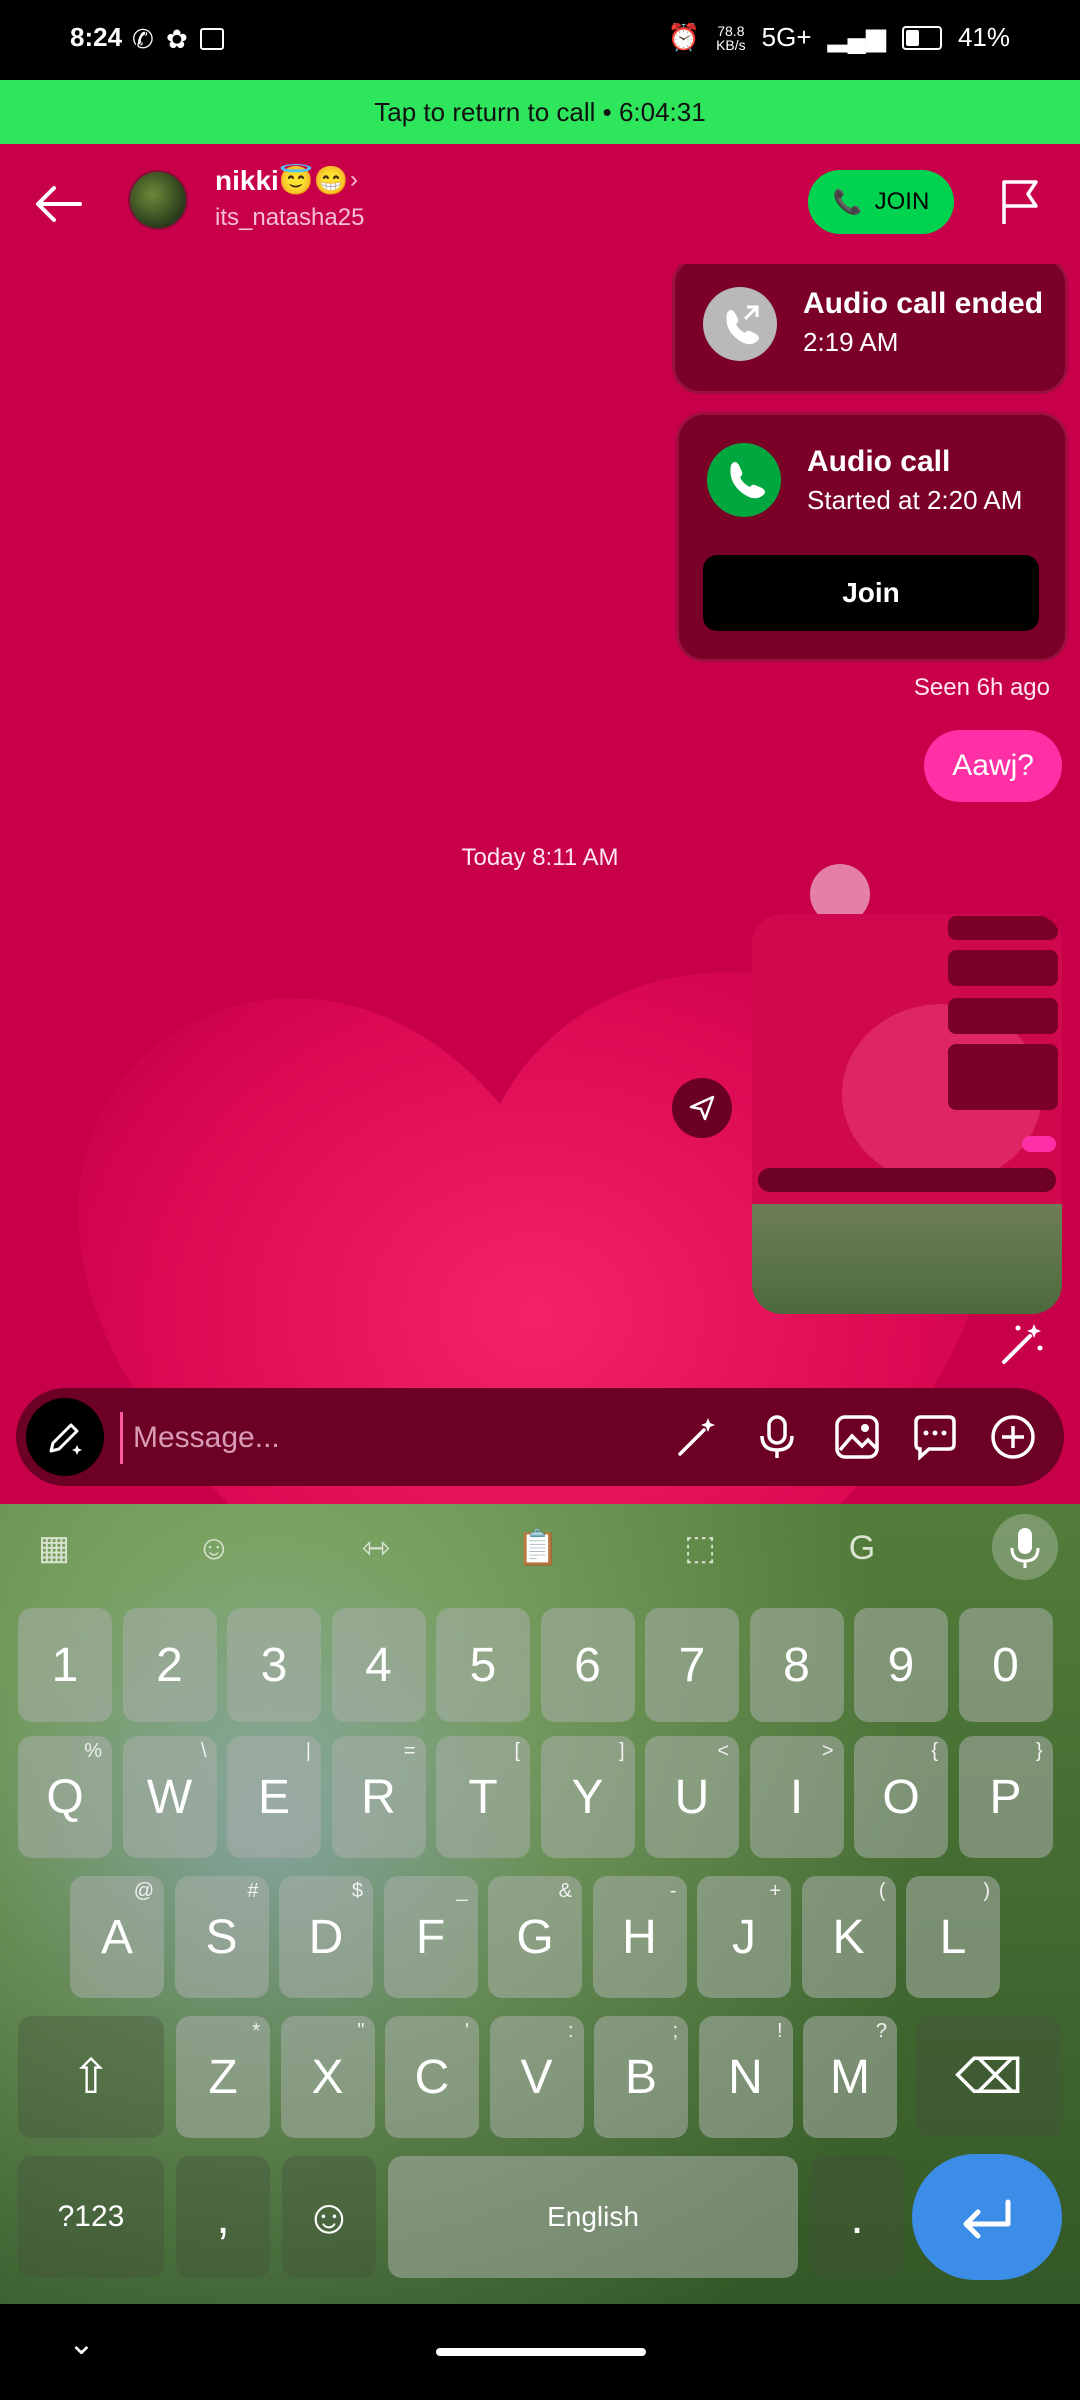  I want to click on return-to-call-text: Tap to return to call • 6:04:31, so click(540, 111).